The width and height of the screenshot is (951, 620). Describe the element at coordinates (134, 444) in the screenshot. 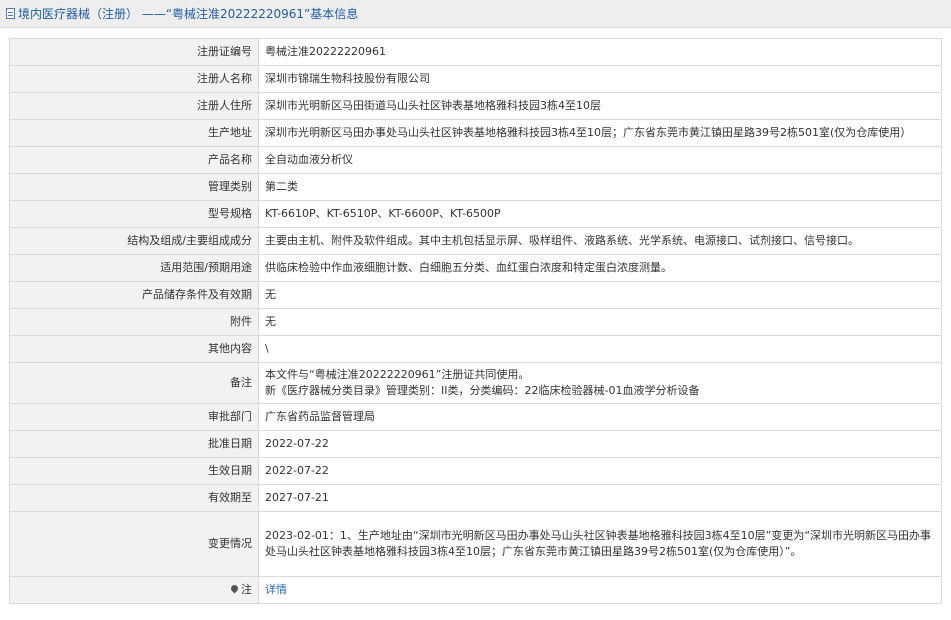

I see `row-label: 批准日期` at that location.